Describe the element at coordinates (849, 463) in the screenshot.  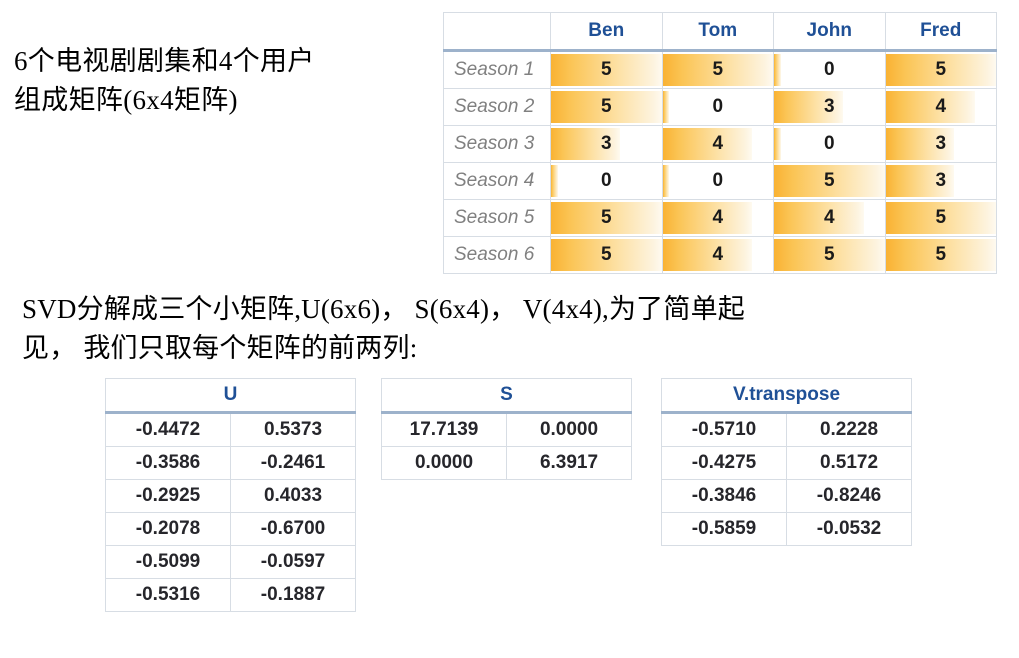
I see `matrix-value-cell: 0.5172` at that location.